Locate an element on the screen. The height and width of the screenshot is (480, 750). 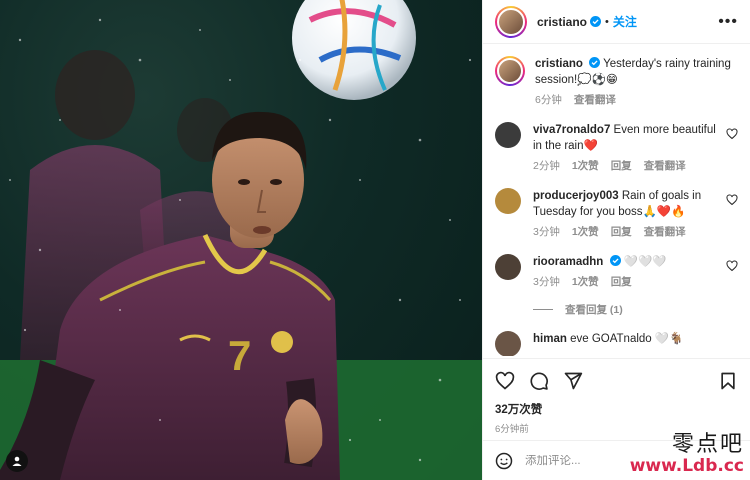
comment-text: 🤍🤍🤍 is located at coordinates (645, 262).